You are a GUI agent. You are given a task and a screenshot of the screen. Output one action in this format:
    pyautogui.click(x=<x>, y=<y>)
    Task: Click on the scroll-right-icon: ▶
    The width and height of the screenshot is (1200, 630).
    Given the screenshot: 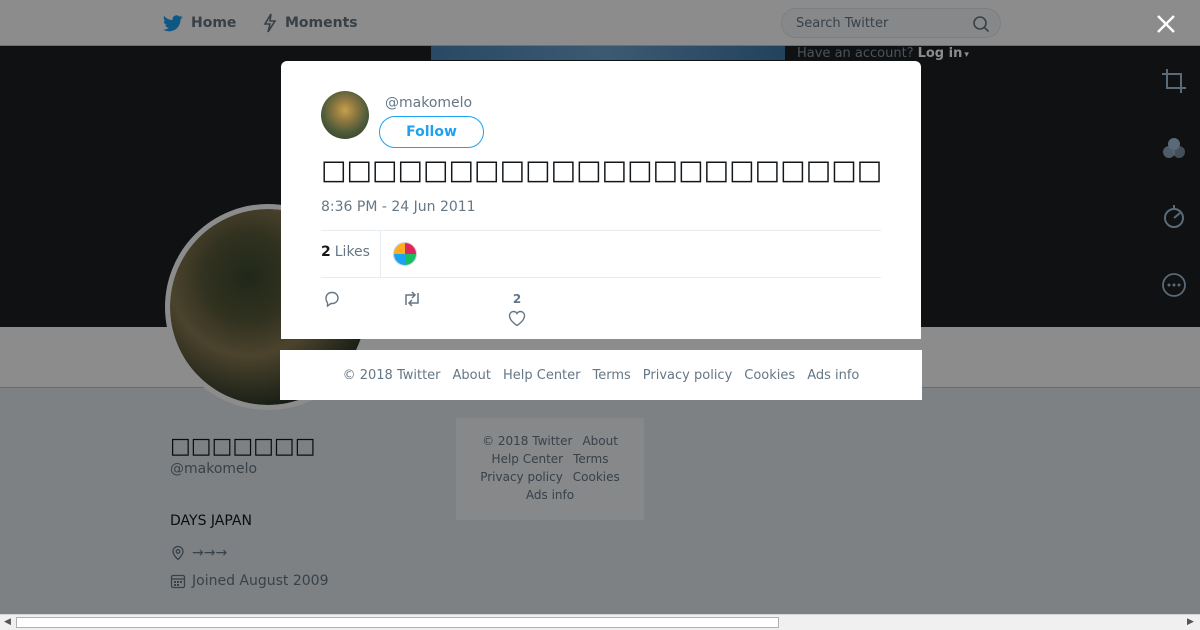 What is the action you would take?
    pyautogui.click(x=1190, y=622)
    